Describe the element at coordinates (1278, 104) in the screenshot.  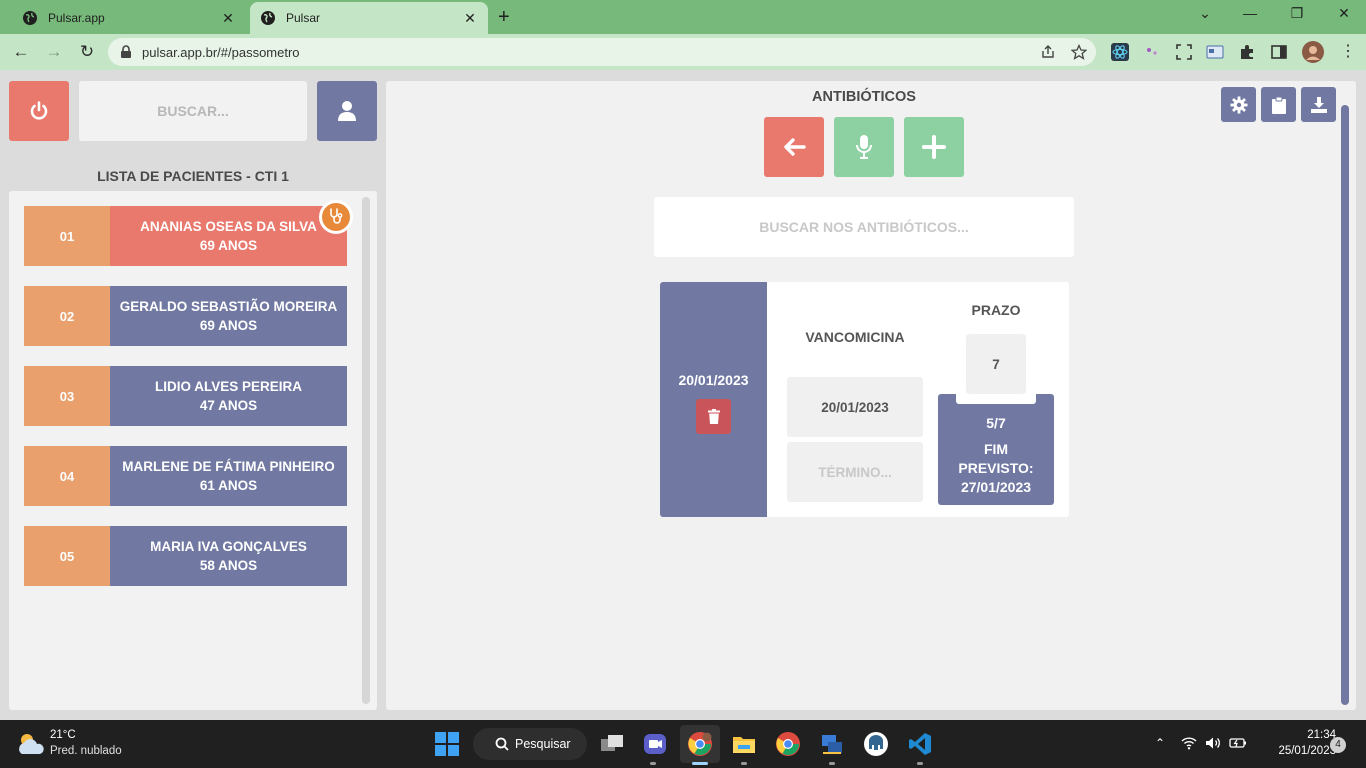
I see `clipboard-button` at that location.